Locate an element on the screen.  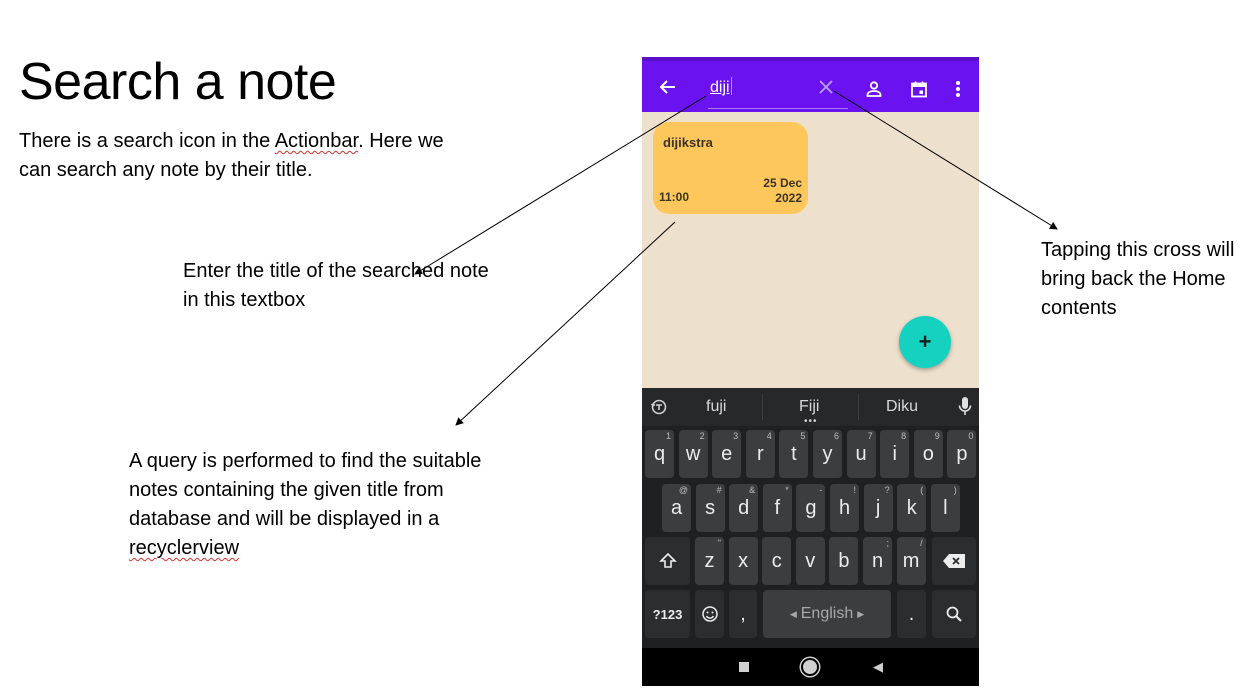
arrow-to-query-caption is located at coordinates (565, 323).